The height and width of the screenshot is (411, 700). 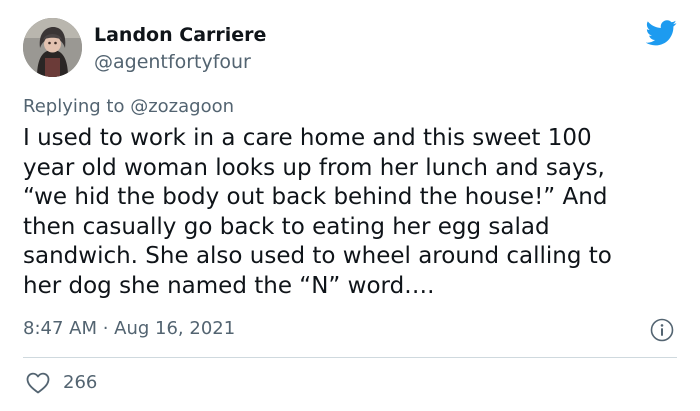 What do you see at coordinates (350, 357) in the screenshot?
I see `divider` at bounding box center [350, 357].